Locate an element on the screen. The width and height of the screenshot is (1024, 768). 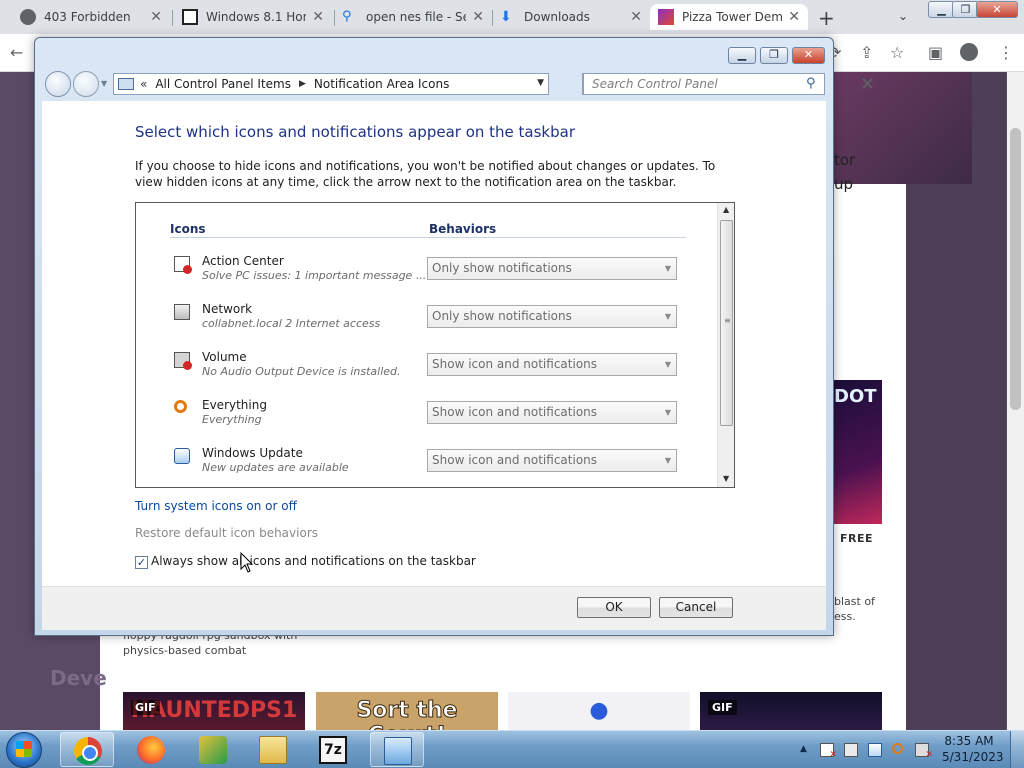
cancel-button: Cancel is located at coordinates (696, 607).